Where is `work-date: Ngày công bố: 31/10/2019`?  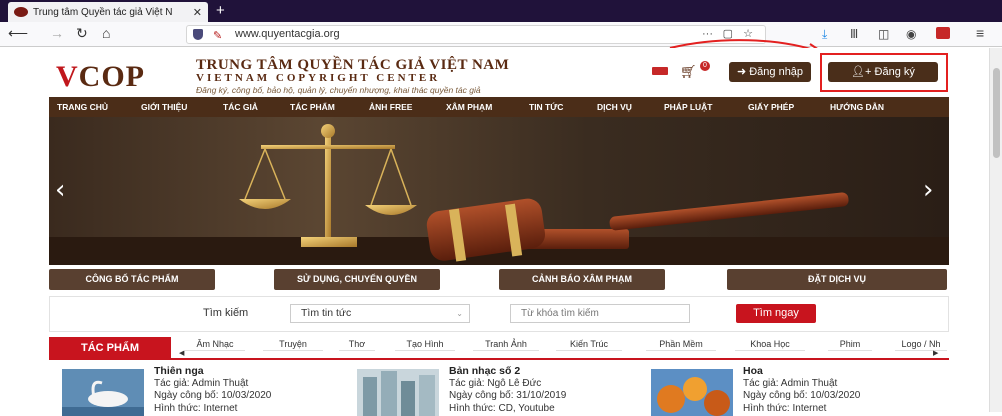
work-date: Ngày công bố: 31/10/2019 is located at coordinates (508, 395).